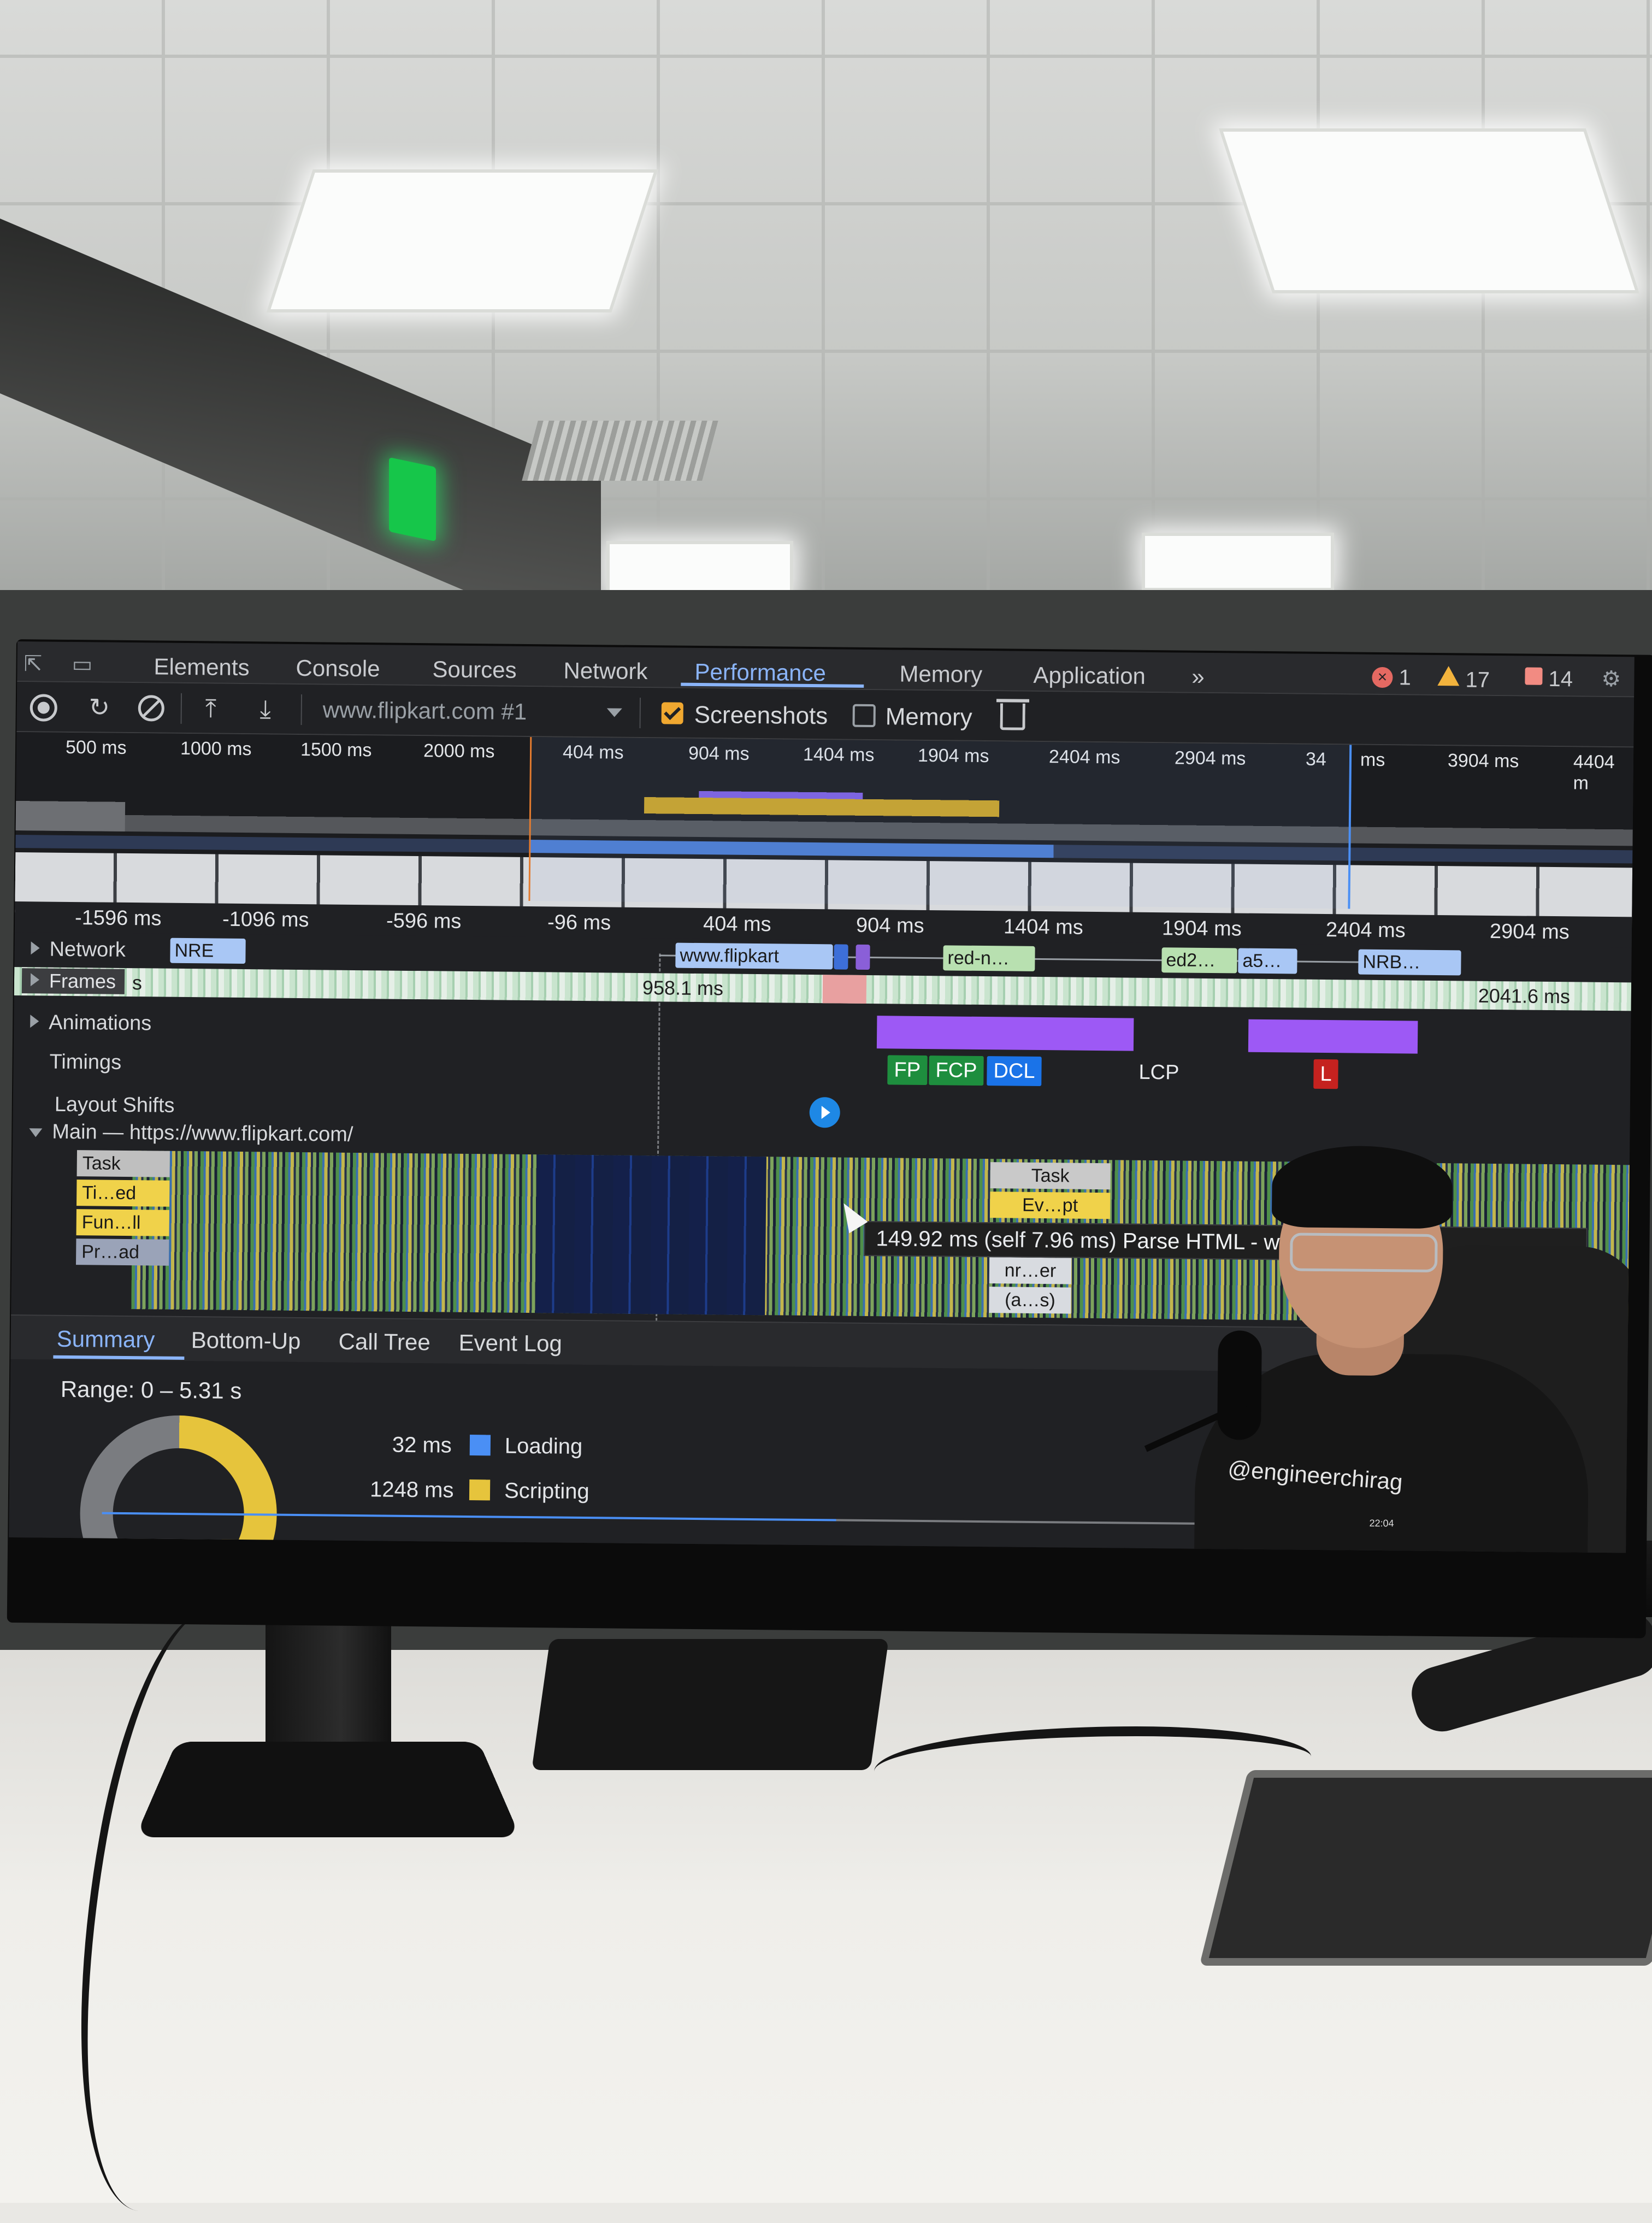  What do you see at coordinates (1030, 1301) in the screenshot?
I see `flame-entry-anonymous: (a…s)` at bounding box center [1030, 1301].